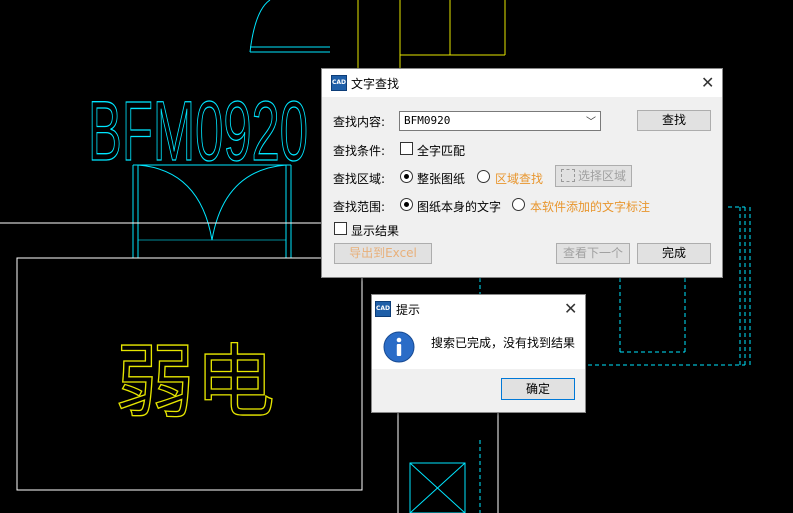  What do you see at coordinates (359, 122) in the screenshot?
I see `content-label: 查找内容:` at bounding box center [359, 122].